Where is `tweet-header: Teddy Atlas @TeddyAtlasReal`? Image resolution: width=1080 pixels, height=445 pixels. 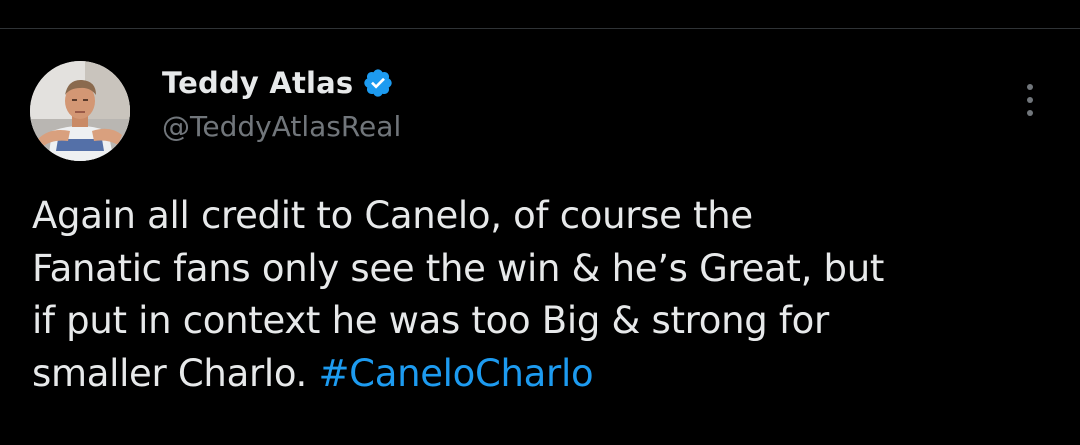 tweet-header: Teddy Atlas @TeddyAtlasReal is located at coordinates (281, 102).